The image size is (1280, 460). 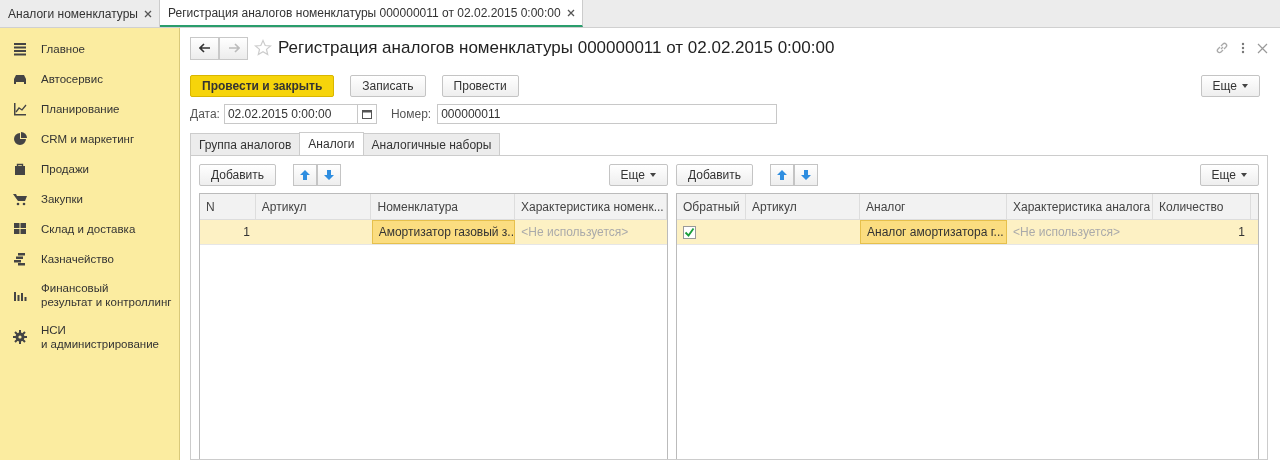 I want to click on sidebar-item: CRM и маркетинг, so click(x=89, y=139).